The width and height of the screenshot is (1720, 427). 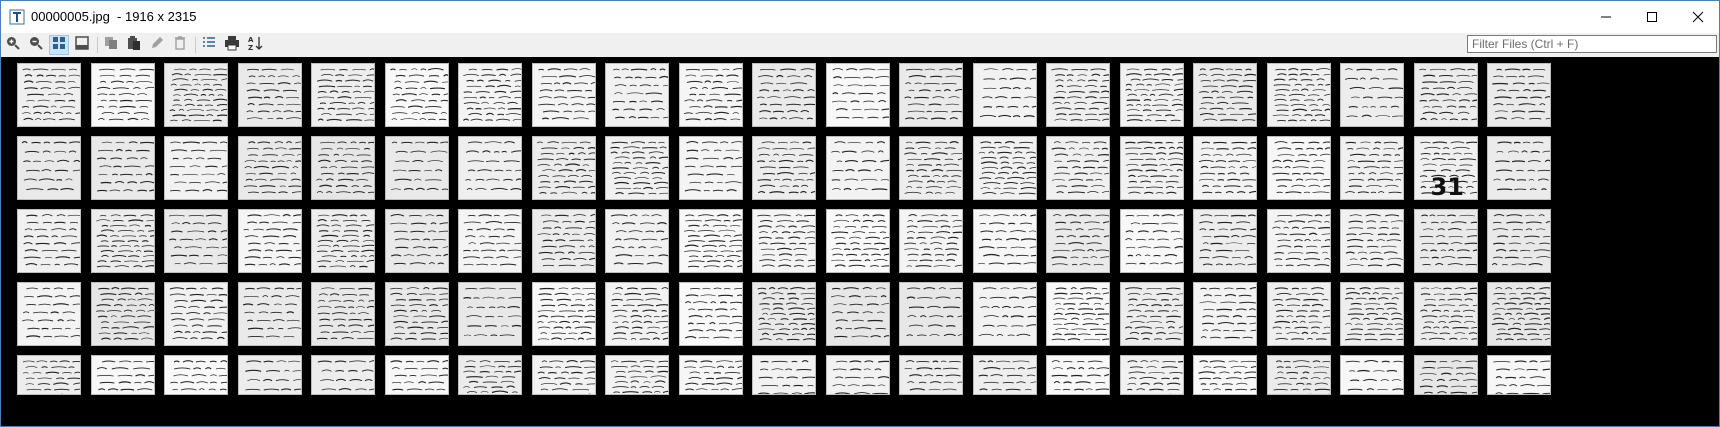 I want to click on copy-button, so click(x=111, y=45).